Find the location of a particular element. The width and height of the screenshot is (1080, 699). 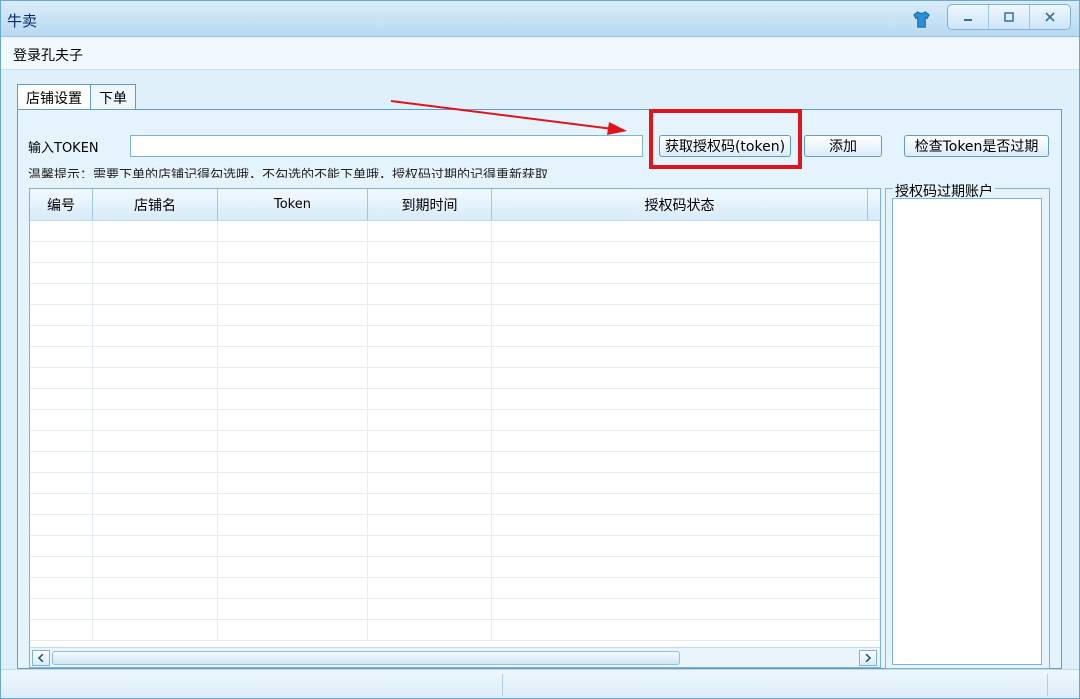

tab-order: 下单 is located at coordinates (113, 97).